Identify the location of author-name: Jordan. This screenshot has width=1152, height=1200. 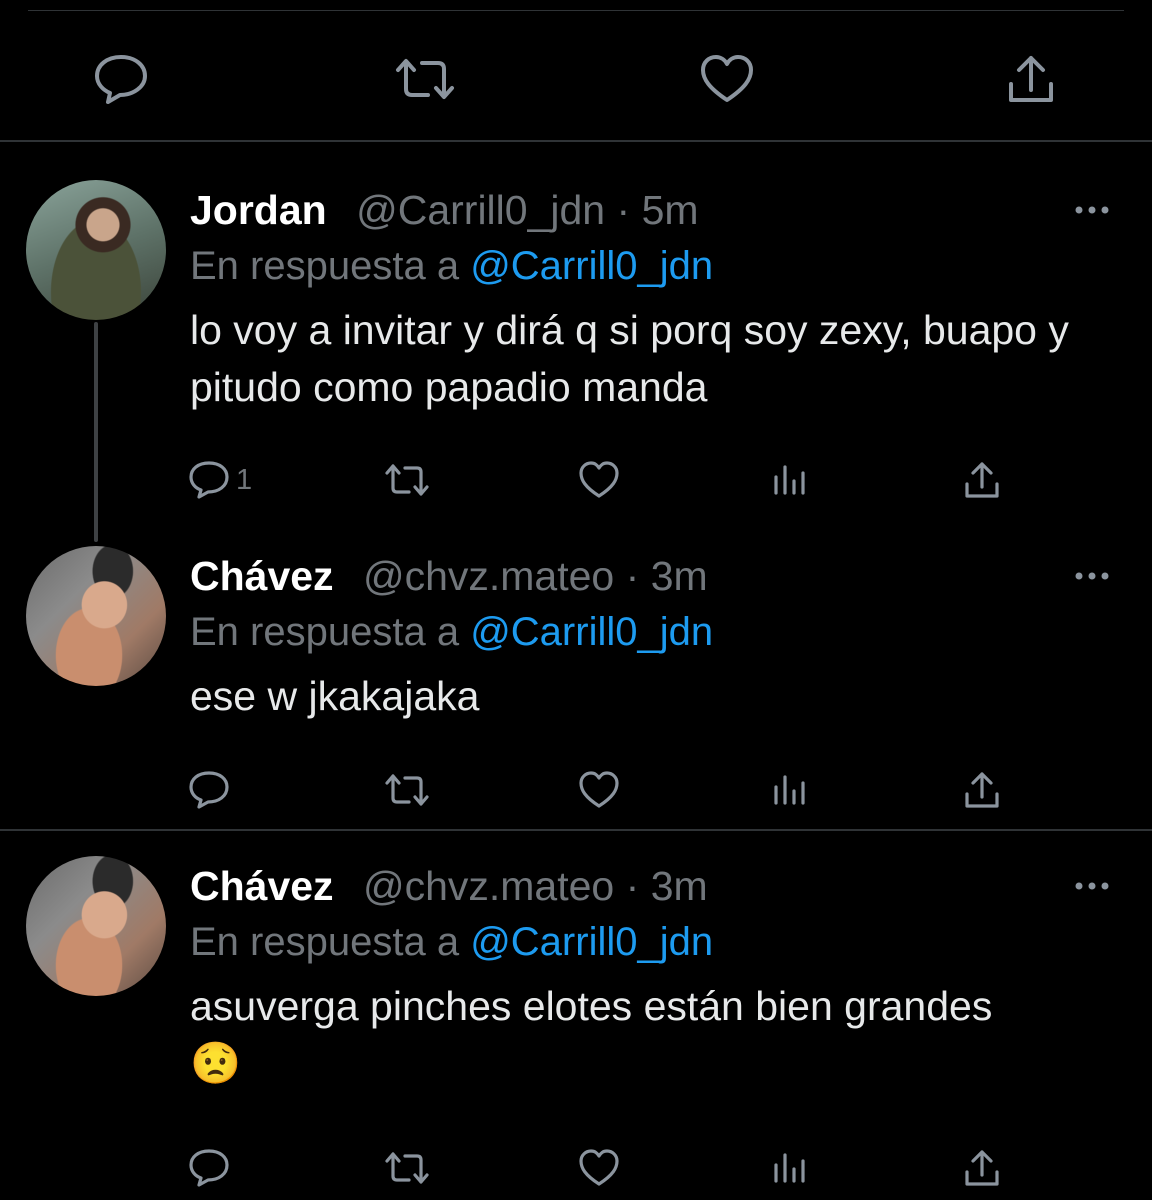
(258, 210).